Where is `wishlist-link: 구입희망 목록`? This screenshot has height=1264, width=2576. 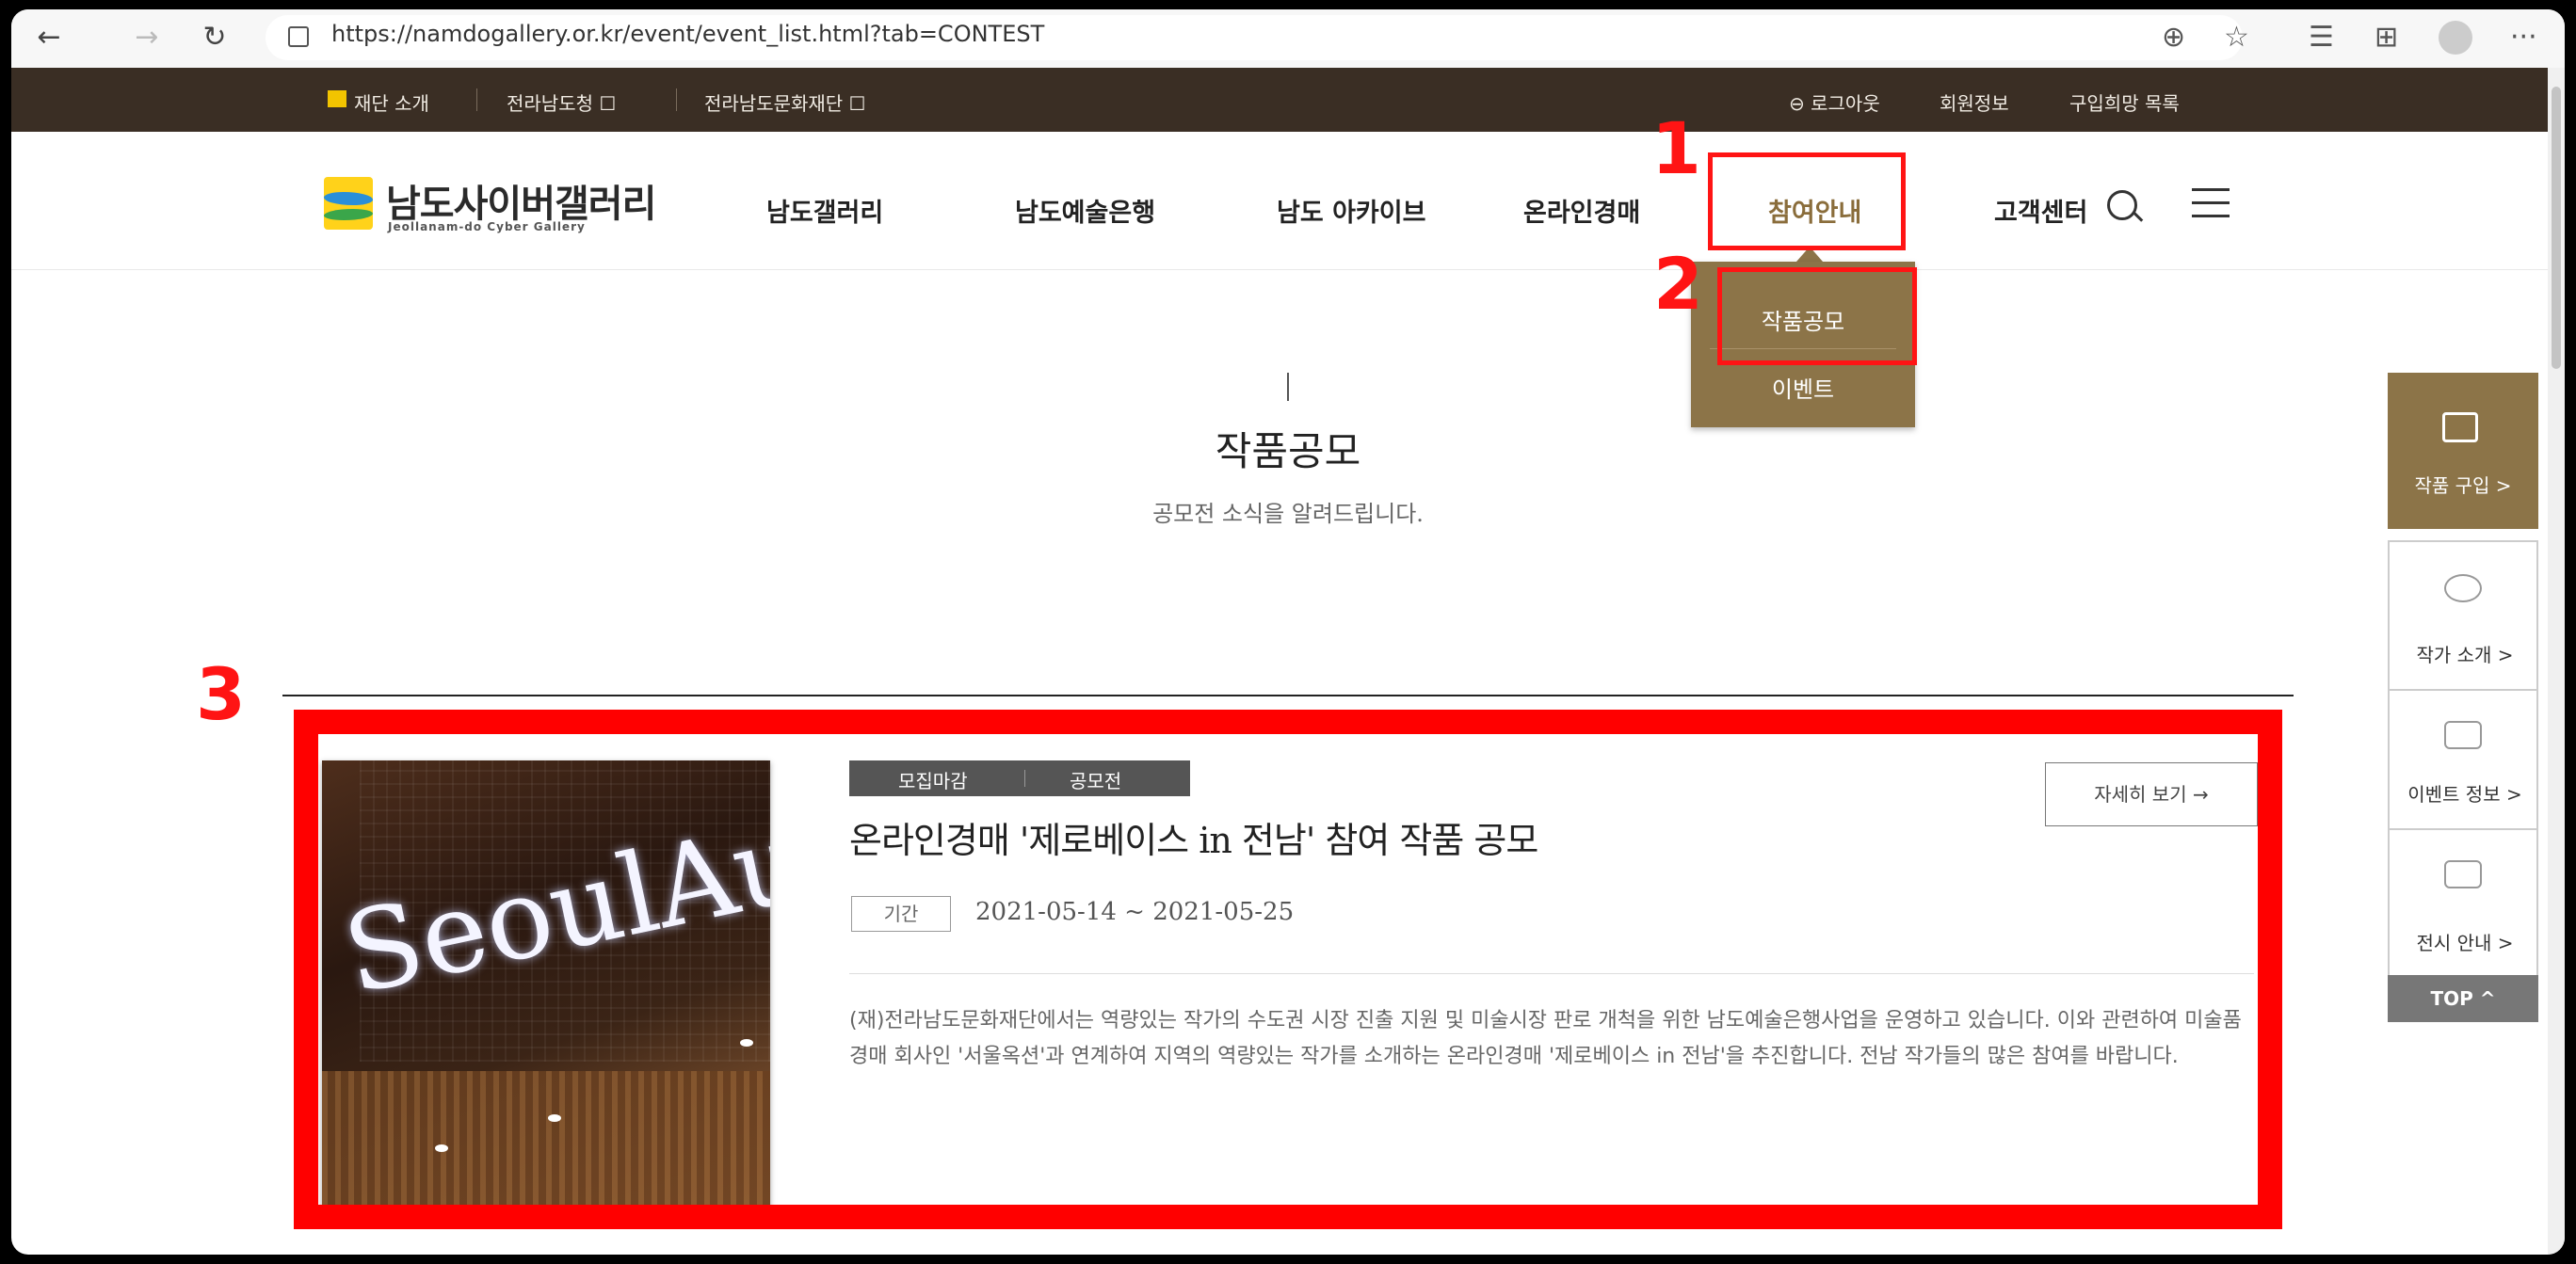 wishlist-link: 구입희망 목록 is located at coordinates (2124, 102).